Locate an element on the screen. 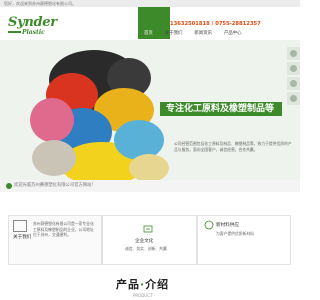 The height and width of the screenshot is (300, 320). logo-main-text: Synder is located at coordinates (32, 22).